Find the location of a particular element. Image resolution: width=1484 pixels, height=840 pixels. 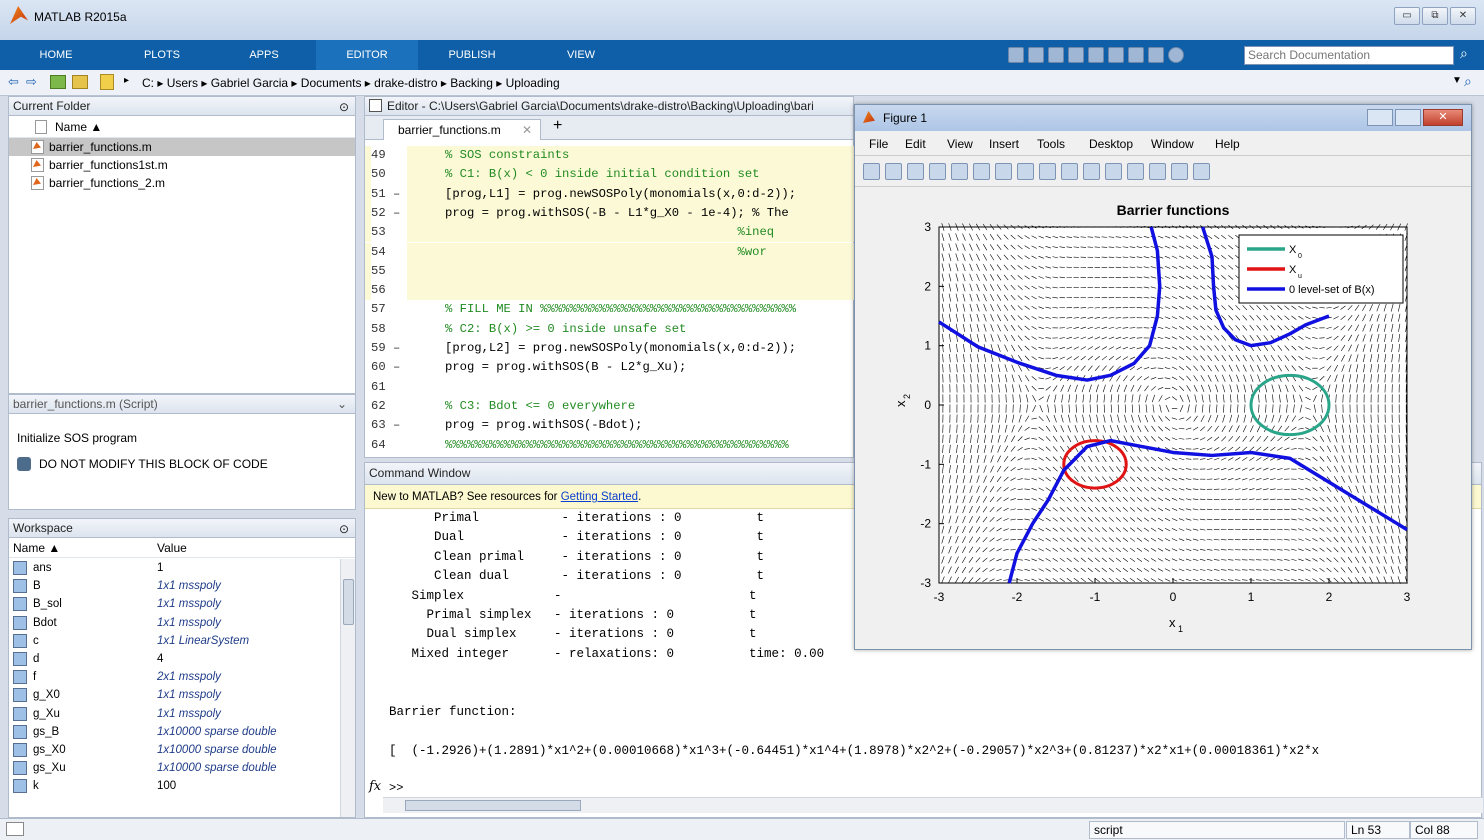

chevron-down-icon: ⌄ is located at coordinates (342, 404).